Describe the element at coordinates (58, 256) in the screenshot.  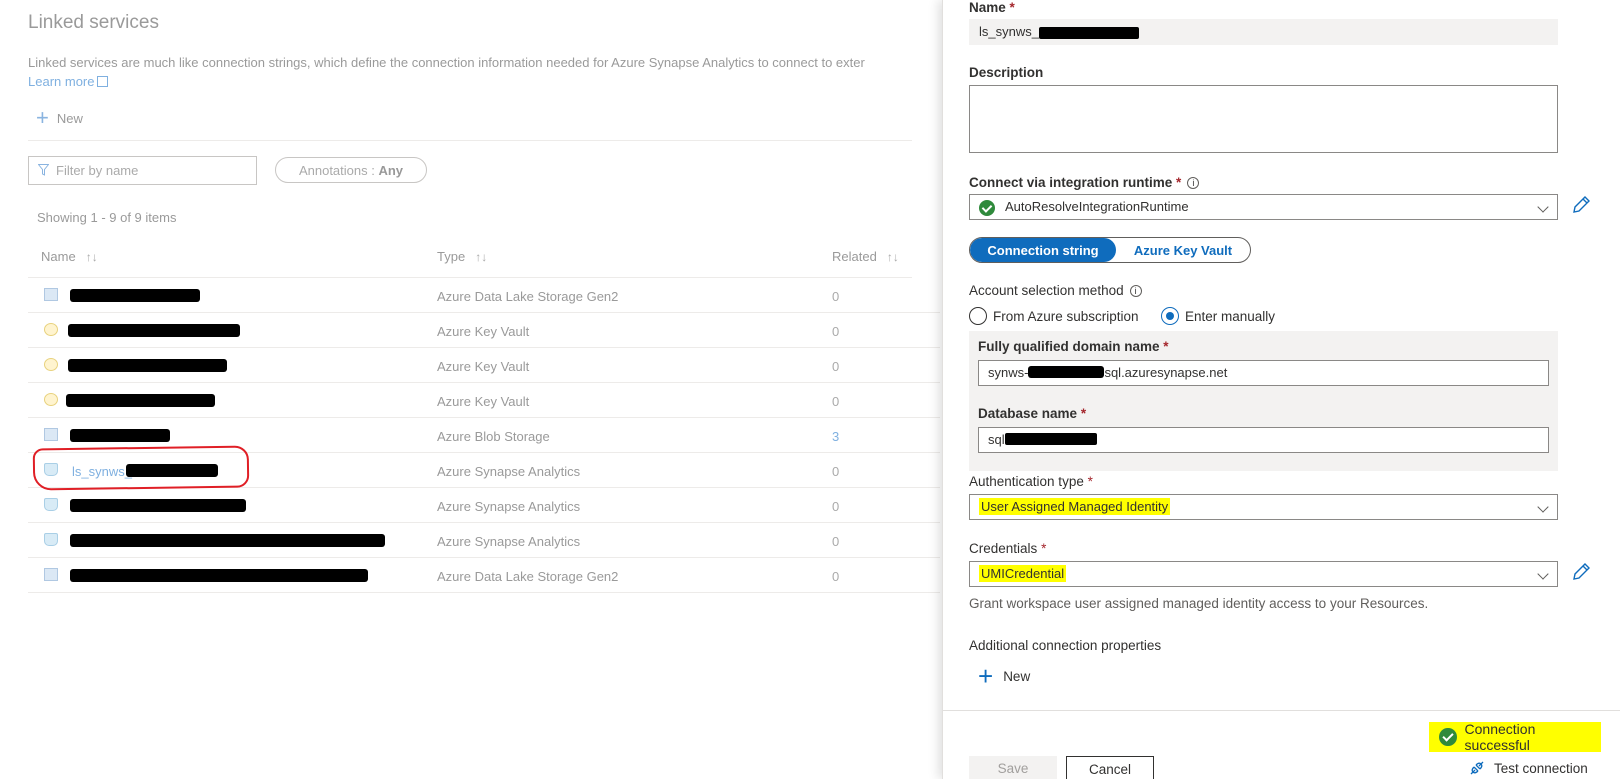
I see `column-name-label: Name` at that location.